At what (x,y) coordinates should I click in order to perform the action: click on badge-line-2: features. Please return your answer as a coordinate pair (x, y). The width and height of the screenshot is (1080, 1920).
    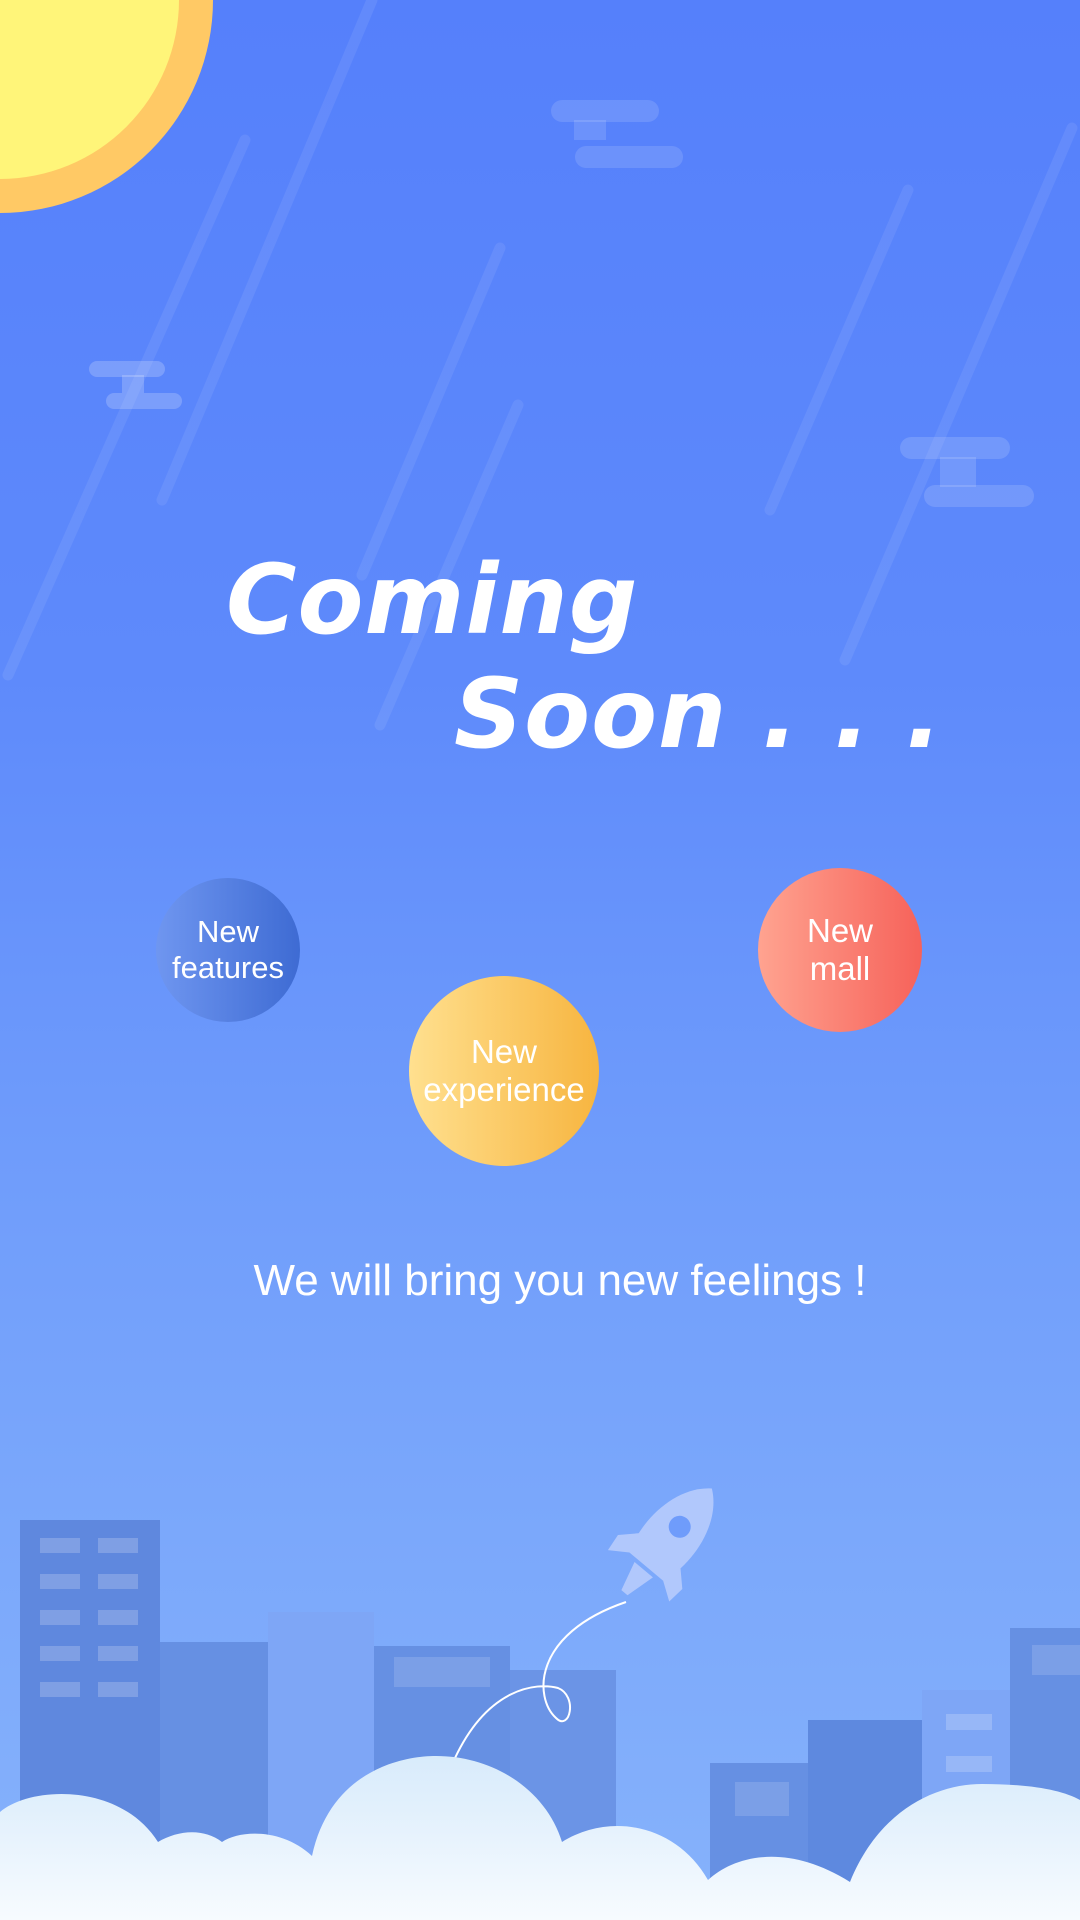
    Looking at the image, I should click on (227, 967).